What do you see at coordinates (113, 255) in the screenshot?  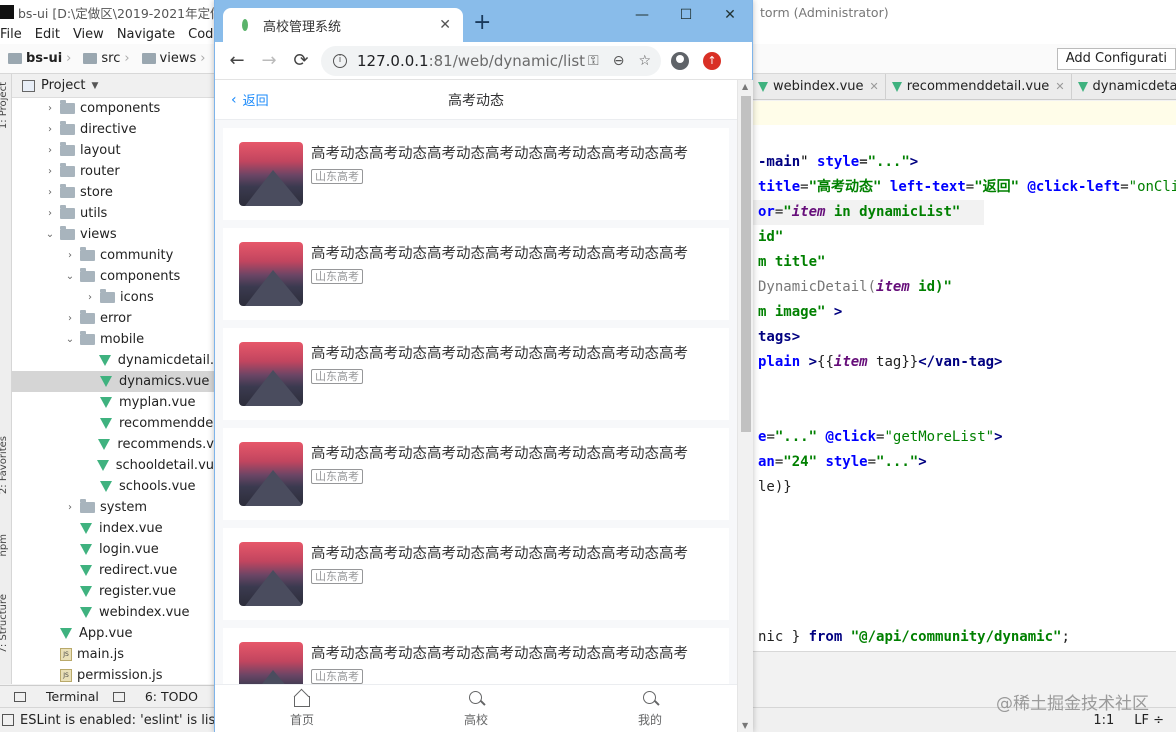 I see `tree-item: › community` at bounding box center [113, 255].